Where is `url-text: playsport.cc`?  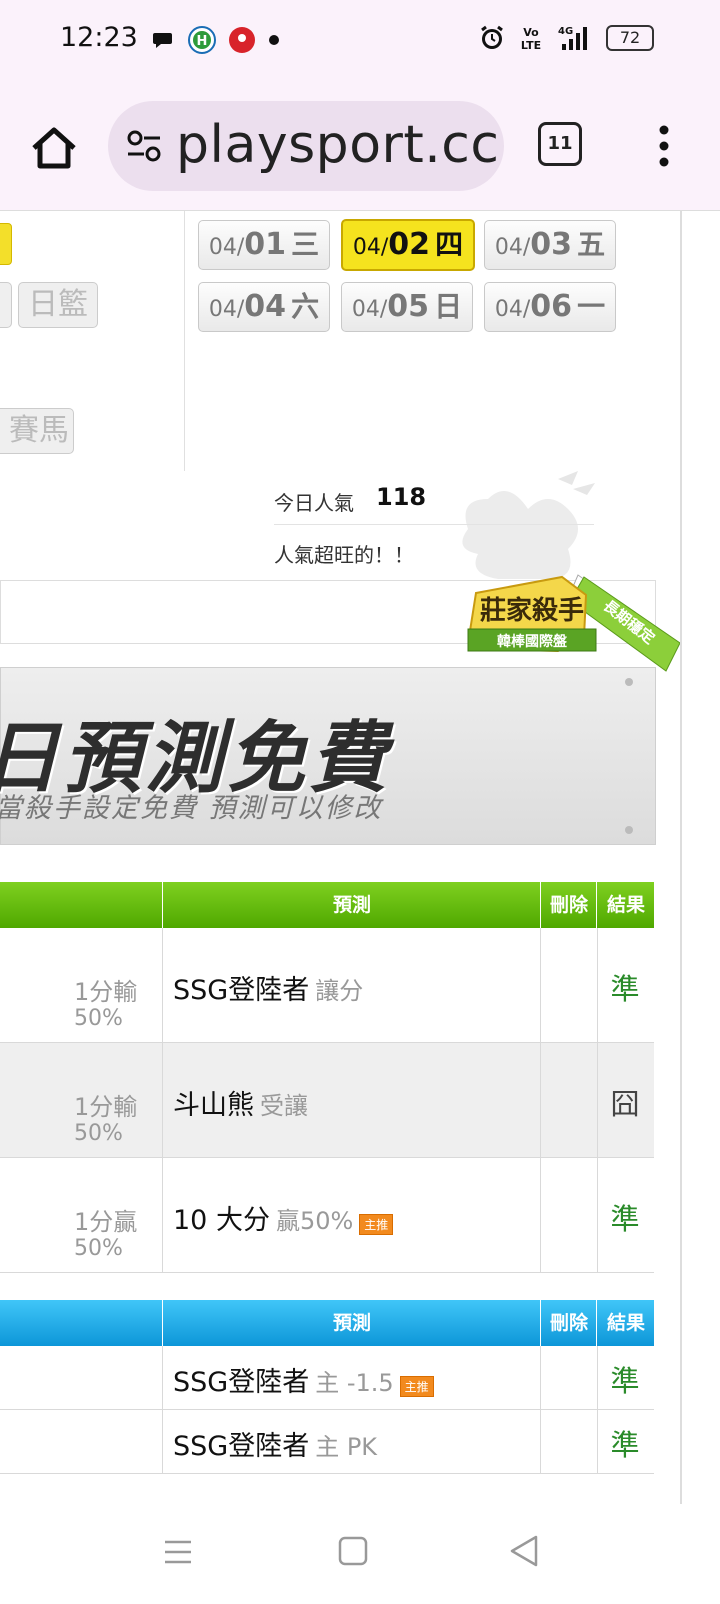
url-text: playsport.cc is located at coordinates (338, 145).